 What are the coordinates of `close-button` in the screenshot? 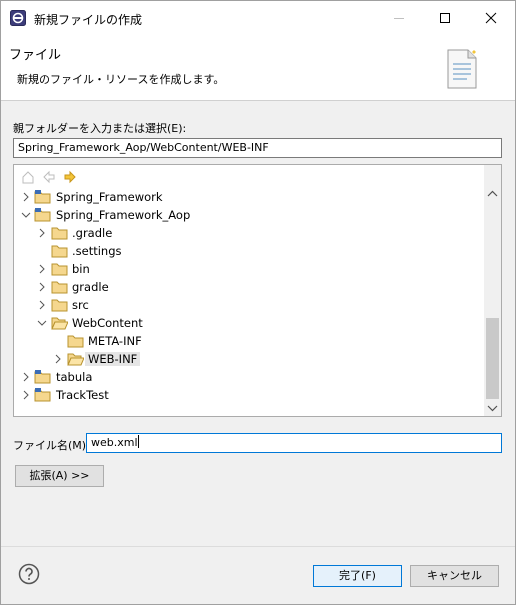 It's located at (491, 18).